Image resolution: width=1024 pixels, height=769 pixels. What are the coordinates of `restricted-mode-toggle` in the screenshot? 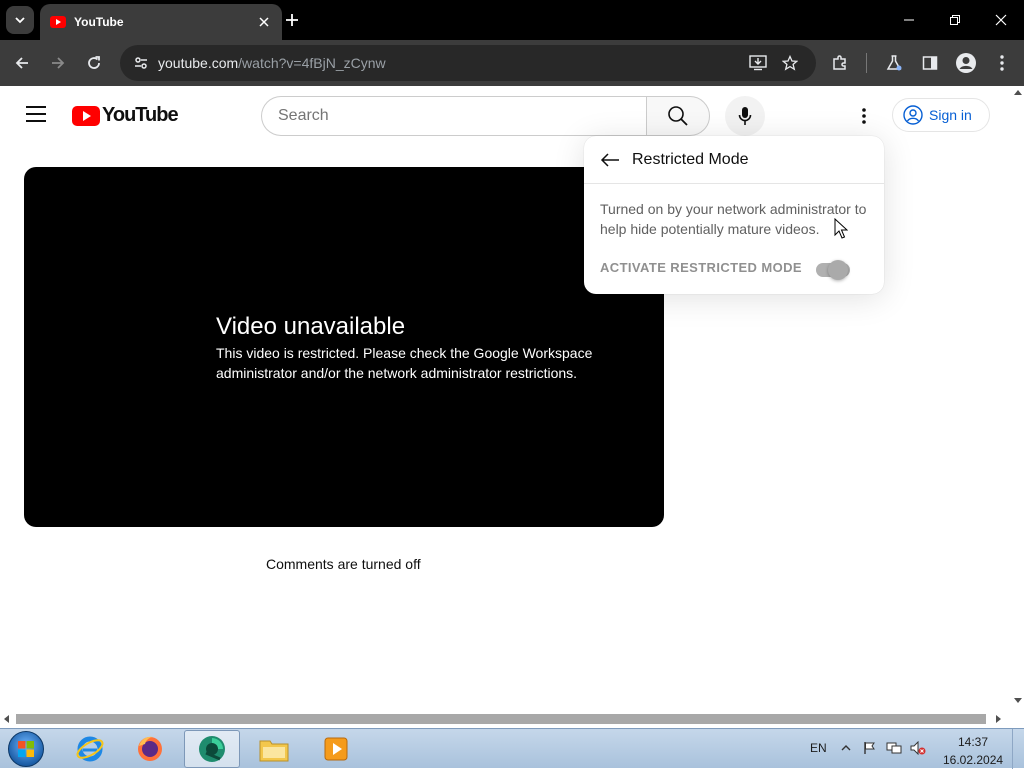 It's located at (834, 269).